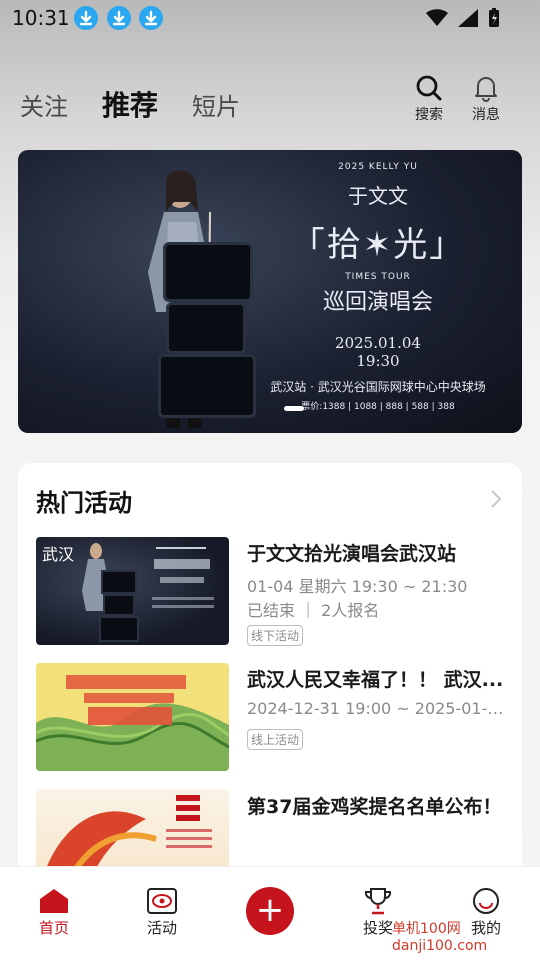 The height and width of the screenshot is (960, 540). Describe the element at coordinates (132, 591) in the screenshot. I see `activity-thumbnail: 武汉` at that location.